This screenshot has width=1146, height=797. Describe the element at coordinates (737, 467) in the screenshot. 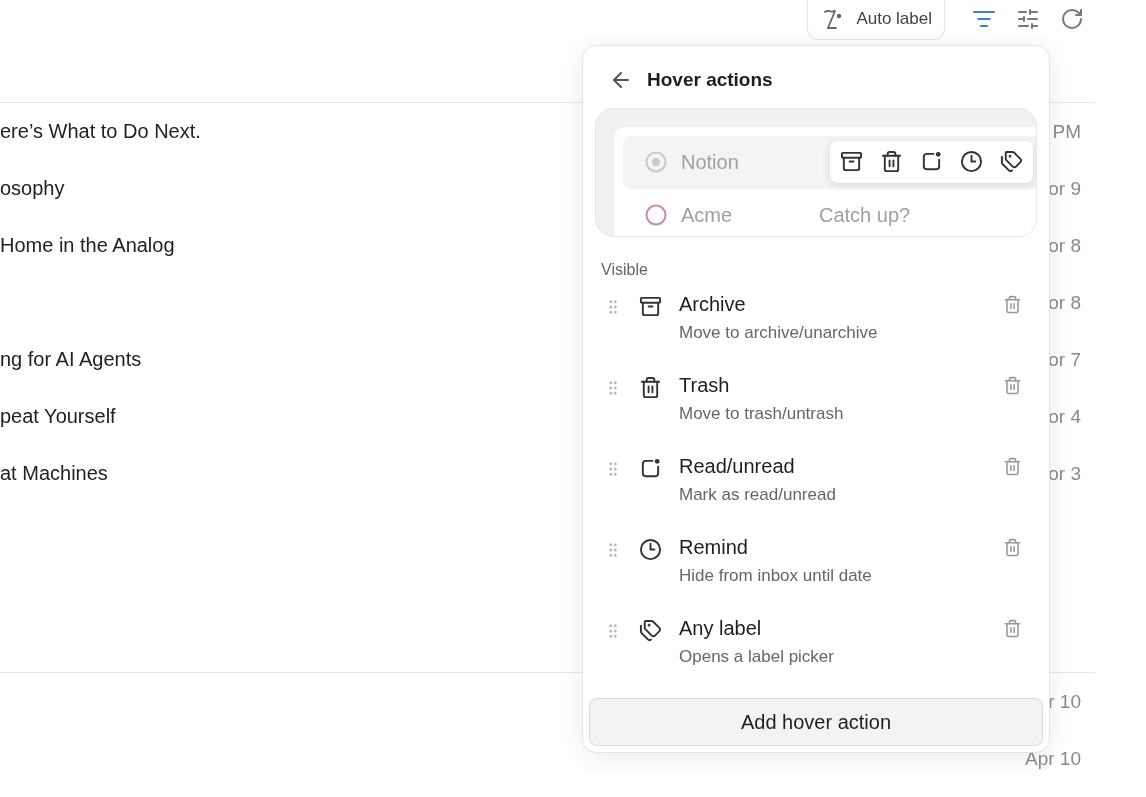

I see `action-title: Read/unread` at that location.